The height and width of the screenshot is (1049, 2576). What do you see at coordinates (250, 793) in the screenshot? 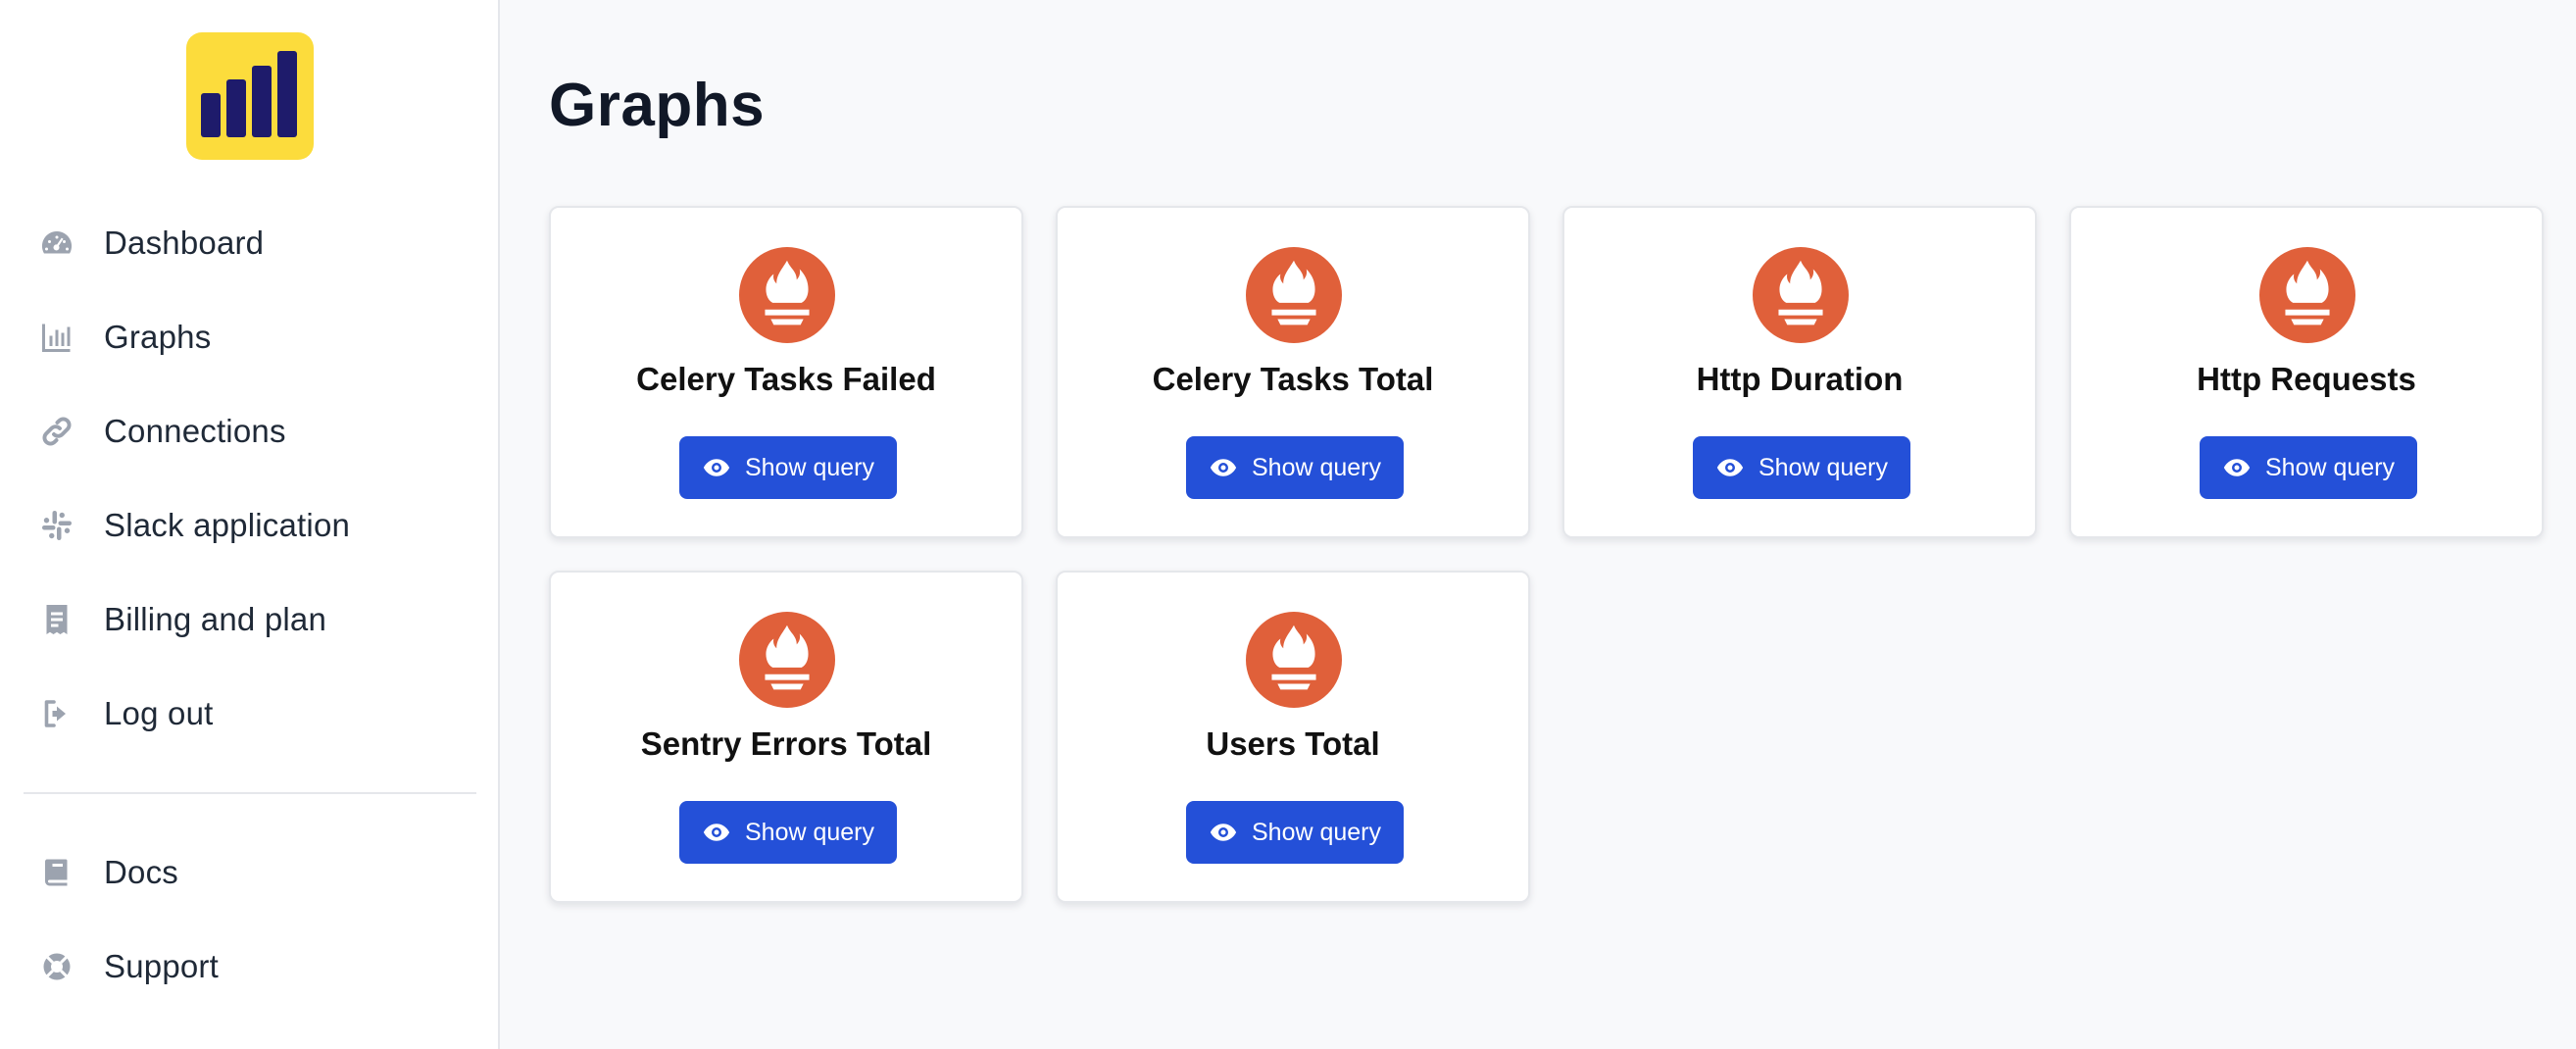
I see `sidebar-divider` at bounding box center [250, 793].